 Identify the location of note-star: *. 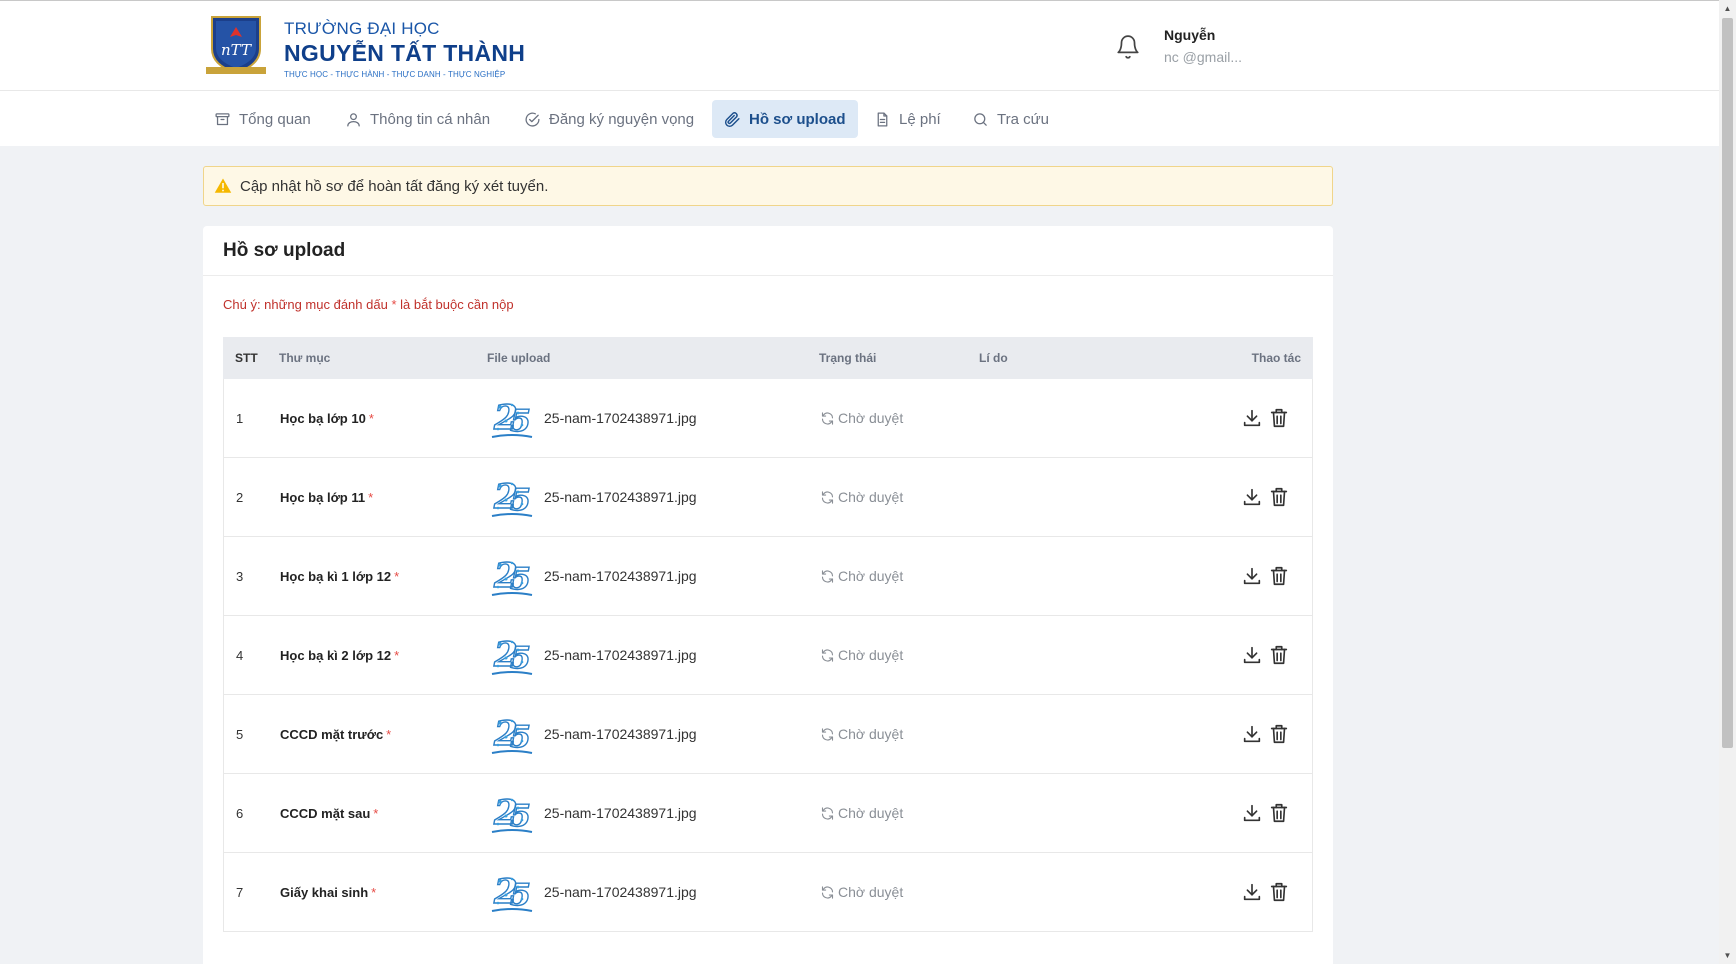
(394, 304).